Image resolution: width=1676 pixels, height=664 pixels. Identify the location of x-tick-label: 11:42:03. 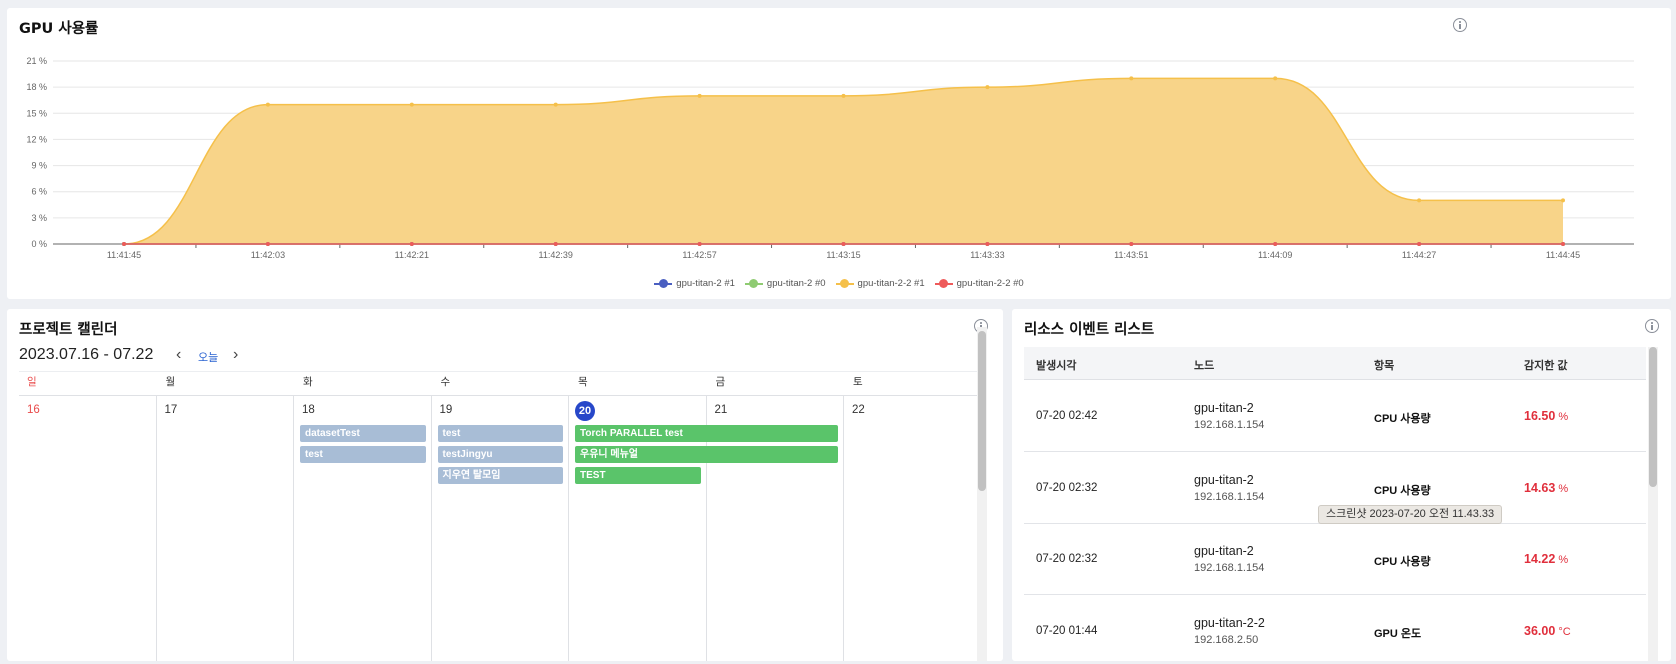
(268, 255).